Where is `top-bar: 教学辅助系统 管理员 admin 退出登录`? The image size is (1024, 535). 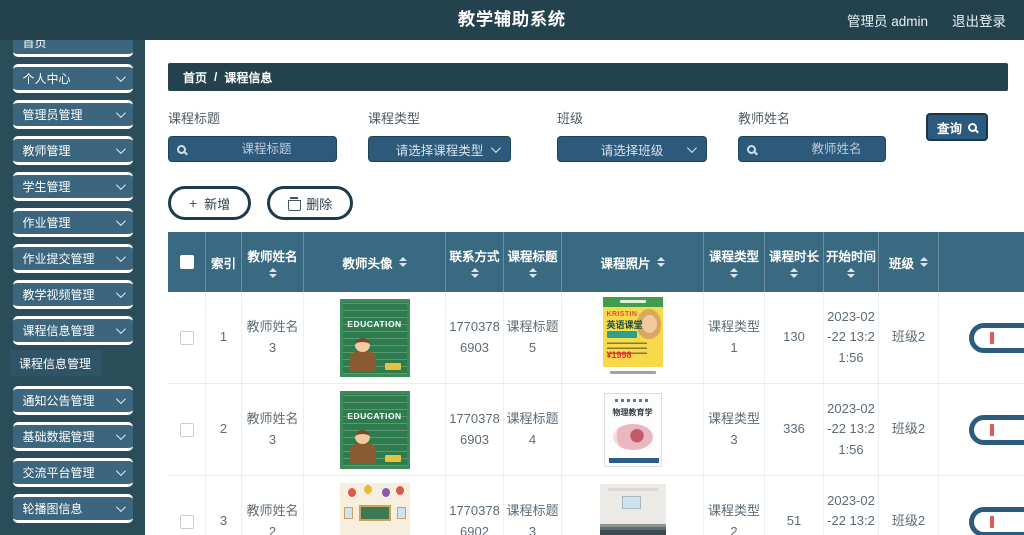
top-bar: 教学辅助系统 管理员 admin 退出登录 is located at coordinates (512, 20).